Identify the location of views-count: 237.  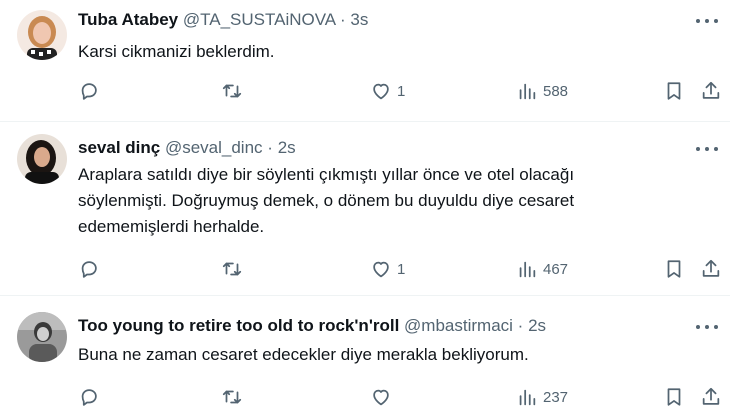
(556, 397).